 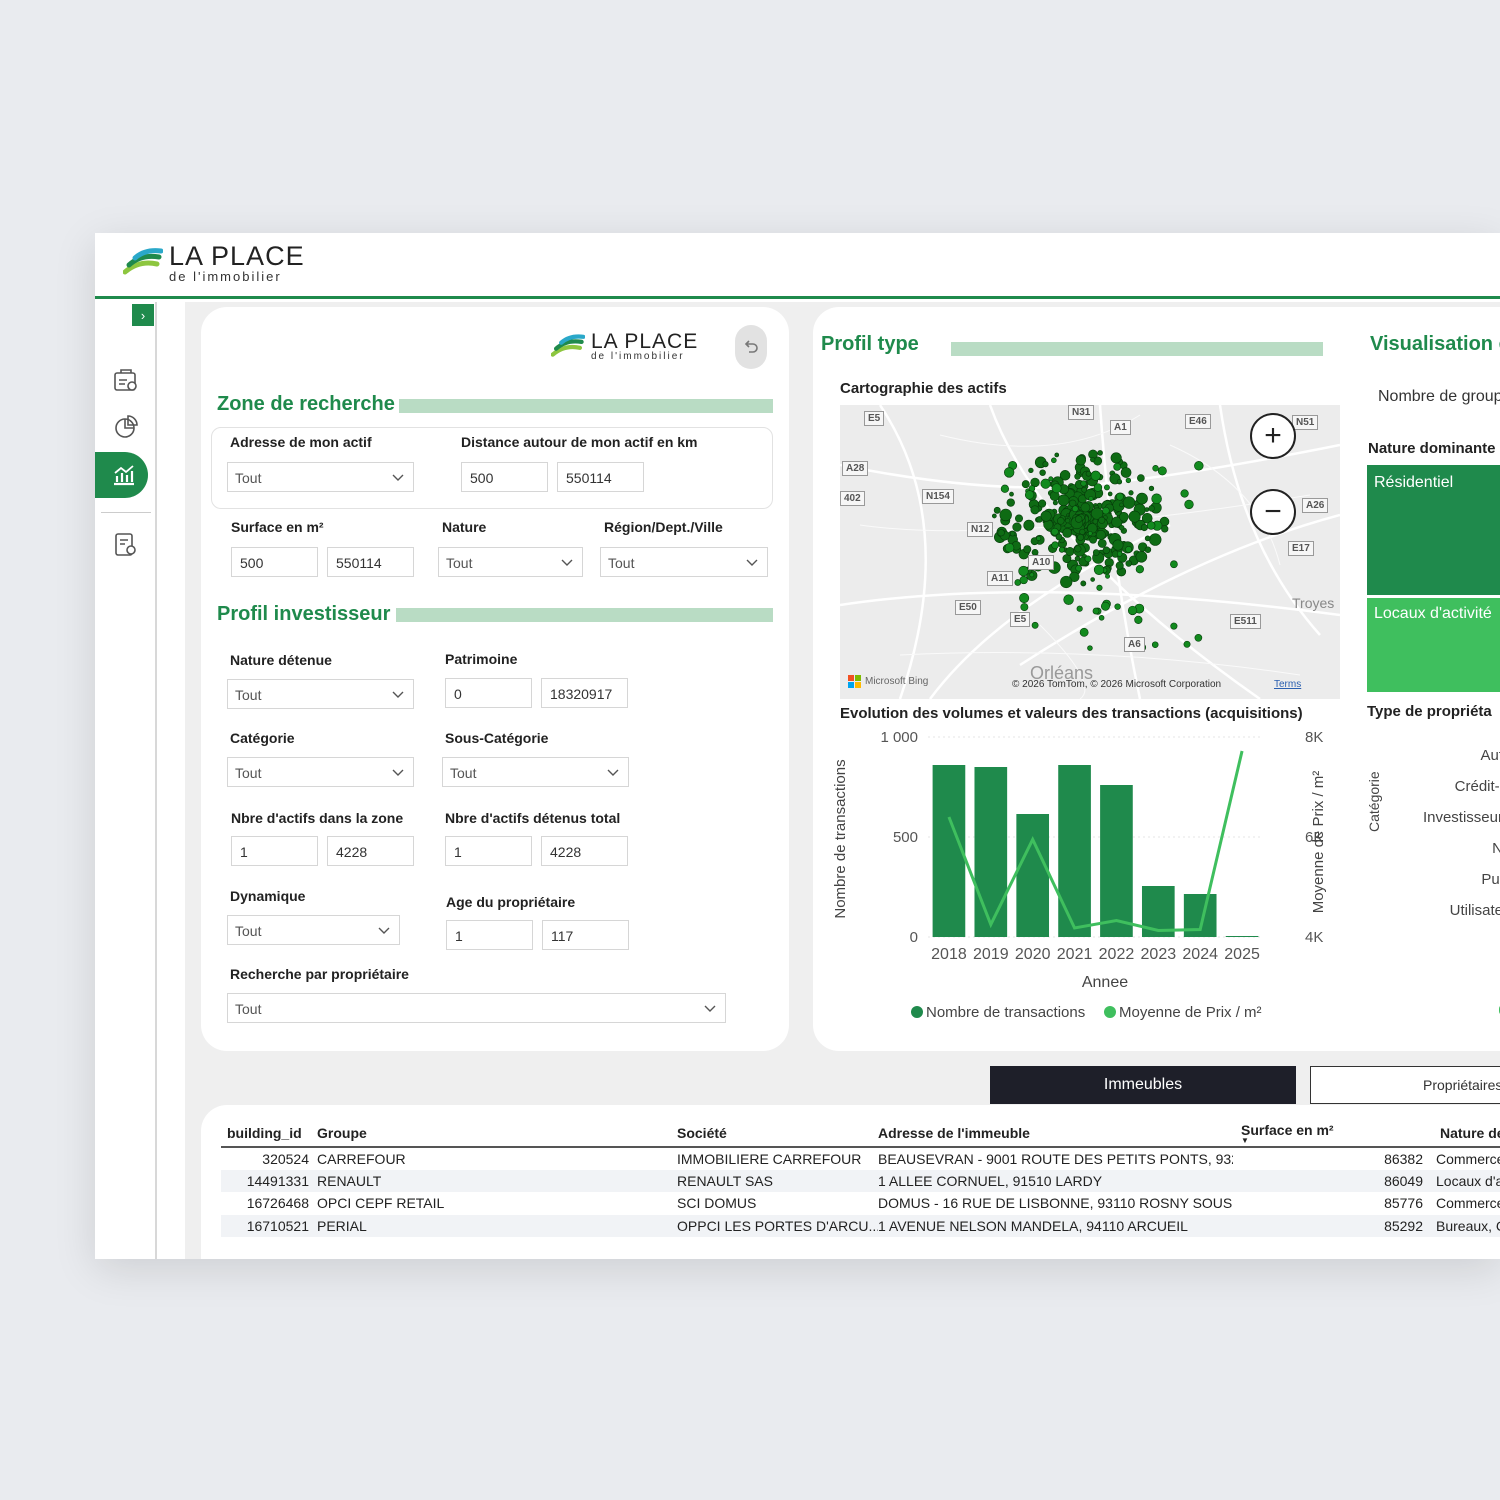 I want to click on column-header: Société, so click(x=777, y=1133).